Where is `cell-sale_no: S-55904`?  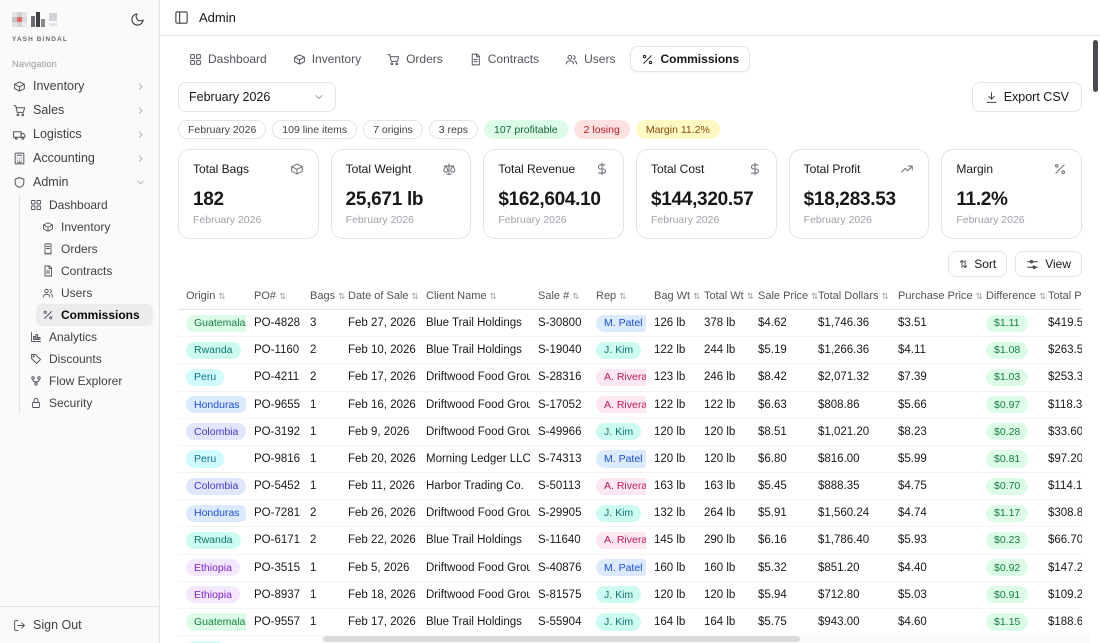
cell-sale_no: S-55904 is located at coordinates (559, 622).